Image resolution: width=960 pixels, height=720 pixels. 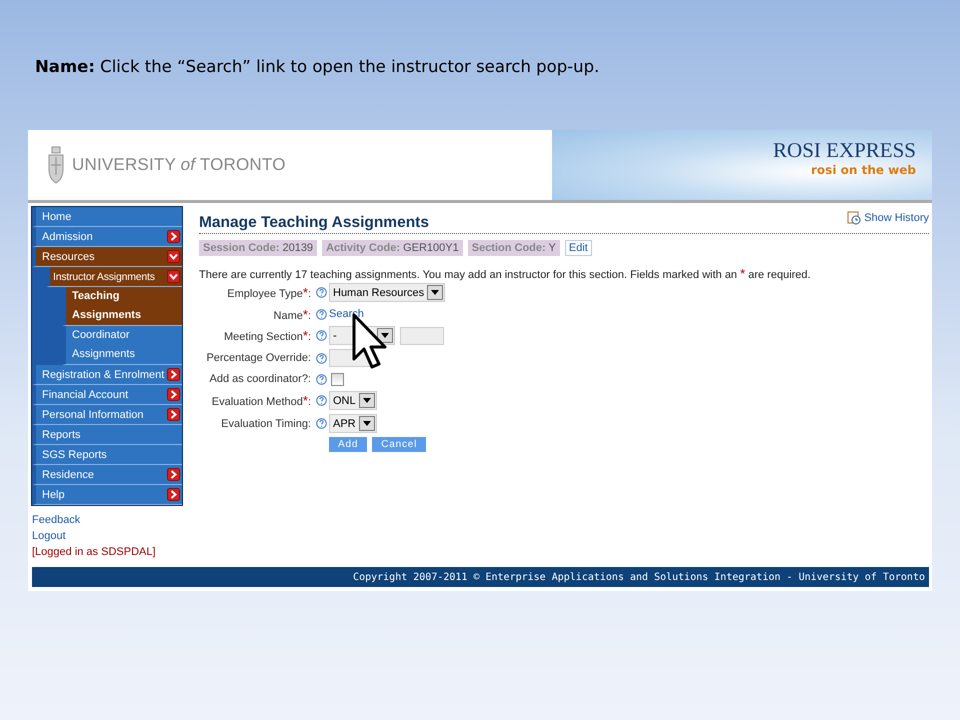 I want to click on form-button: Cancel, so click(x=399, y=444).